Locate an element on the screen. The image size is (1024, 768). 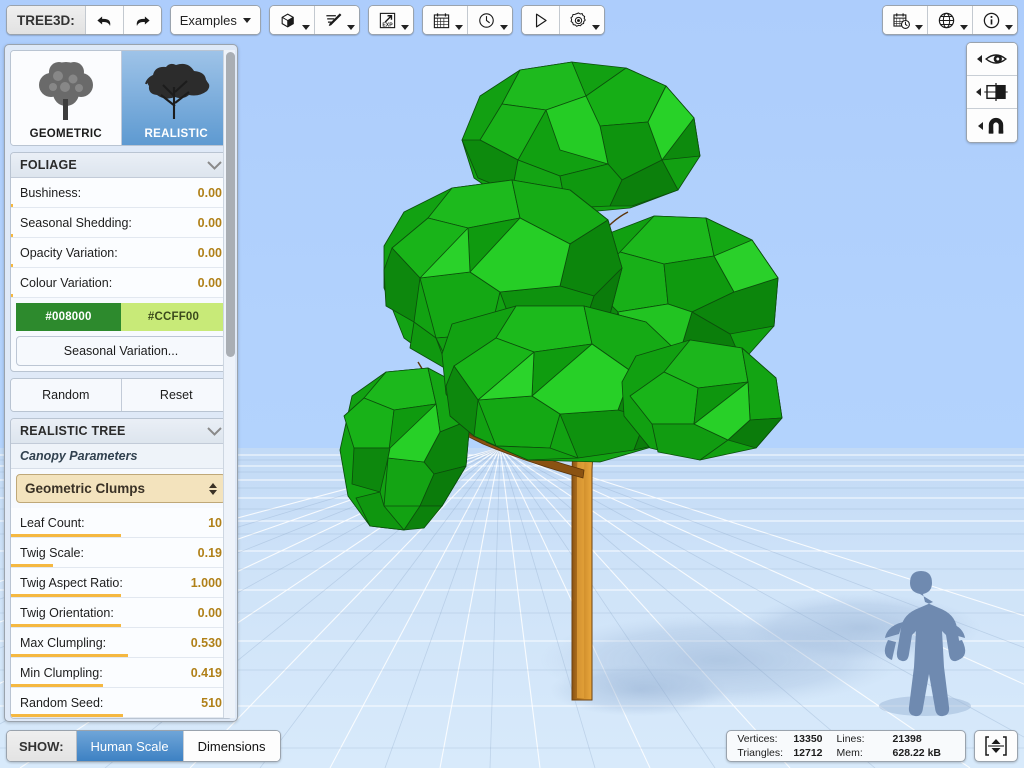
param-value: 0.419 is located at coordinates (206, 672).